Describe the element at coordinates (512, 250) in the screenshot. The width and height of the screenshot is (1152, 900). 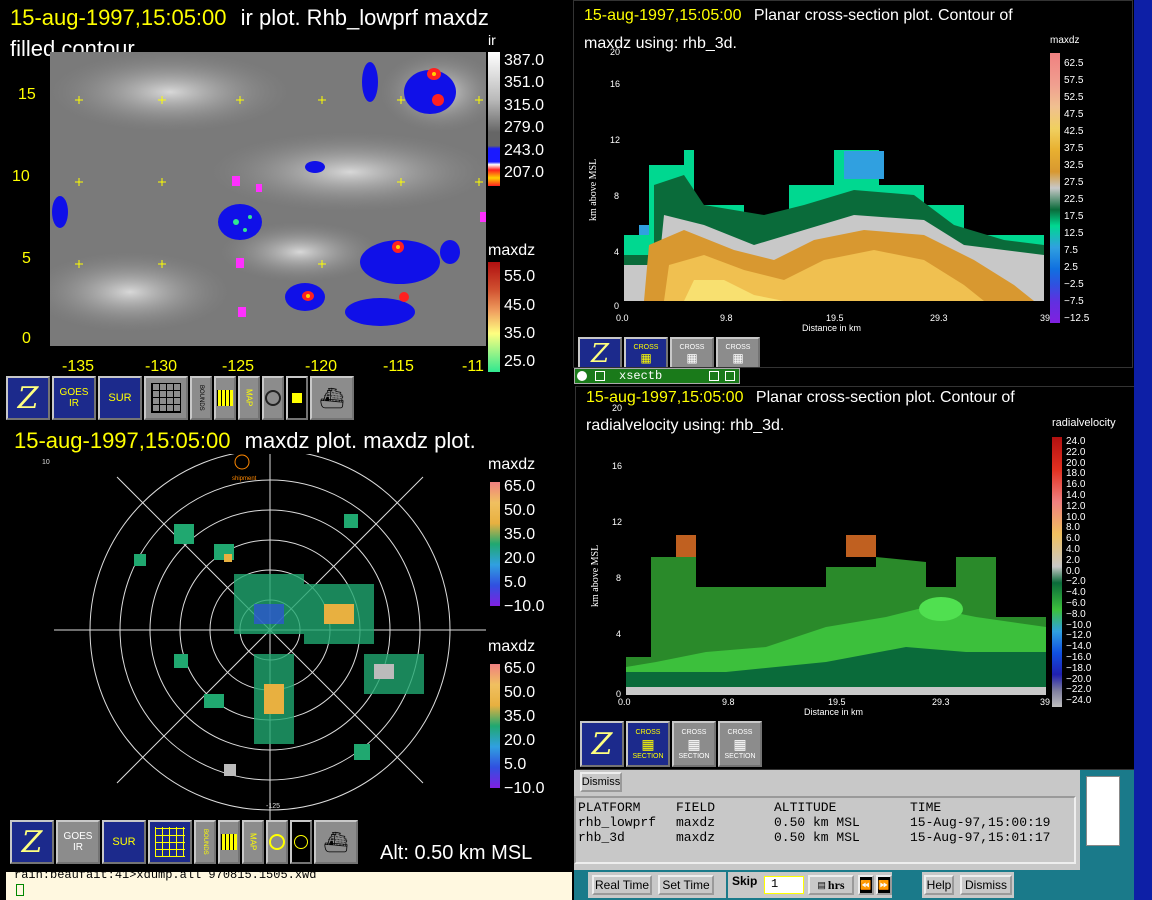
I see `dz-legend-title: maxdz` at that location.